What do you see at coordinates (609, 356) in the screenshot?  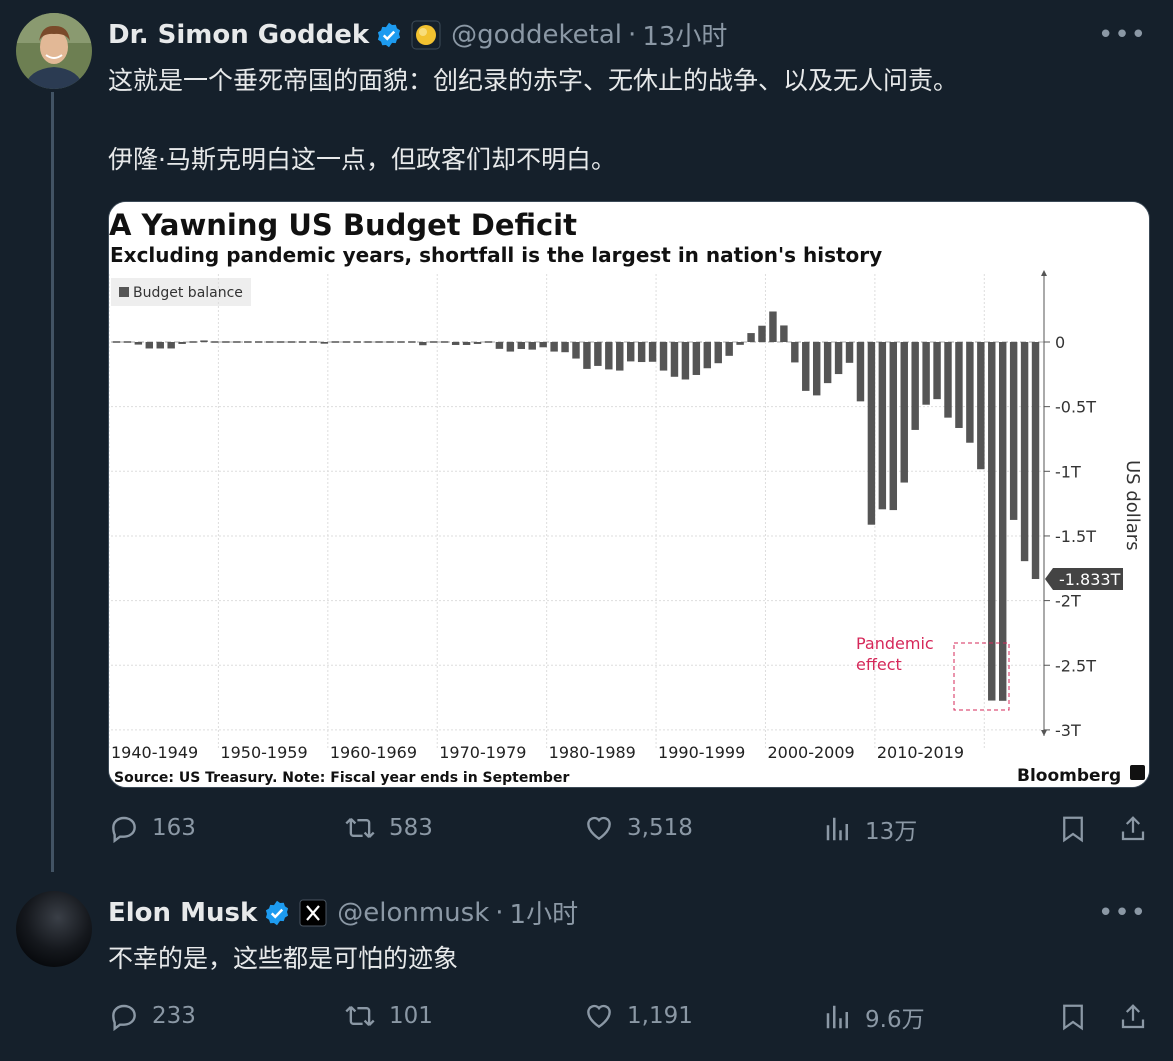 I see `bar-1985` at bounding box center [609, 356].